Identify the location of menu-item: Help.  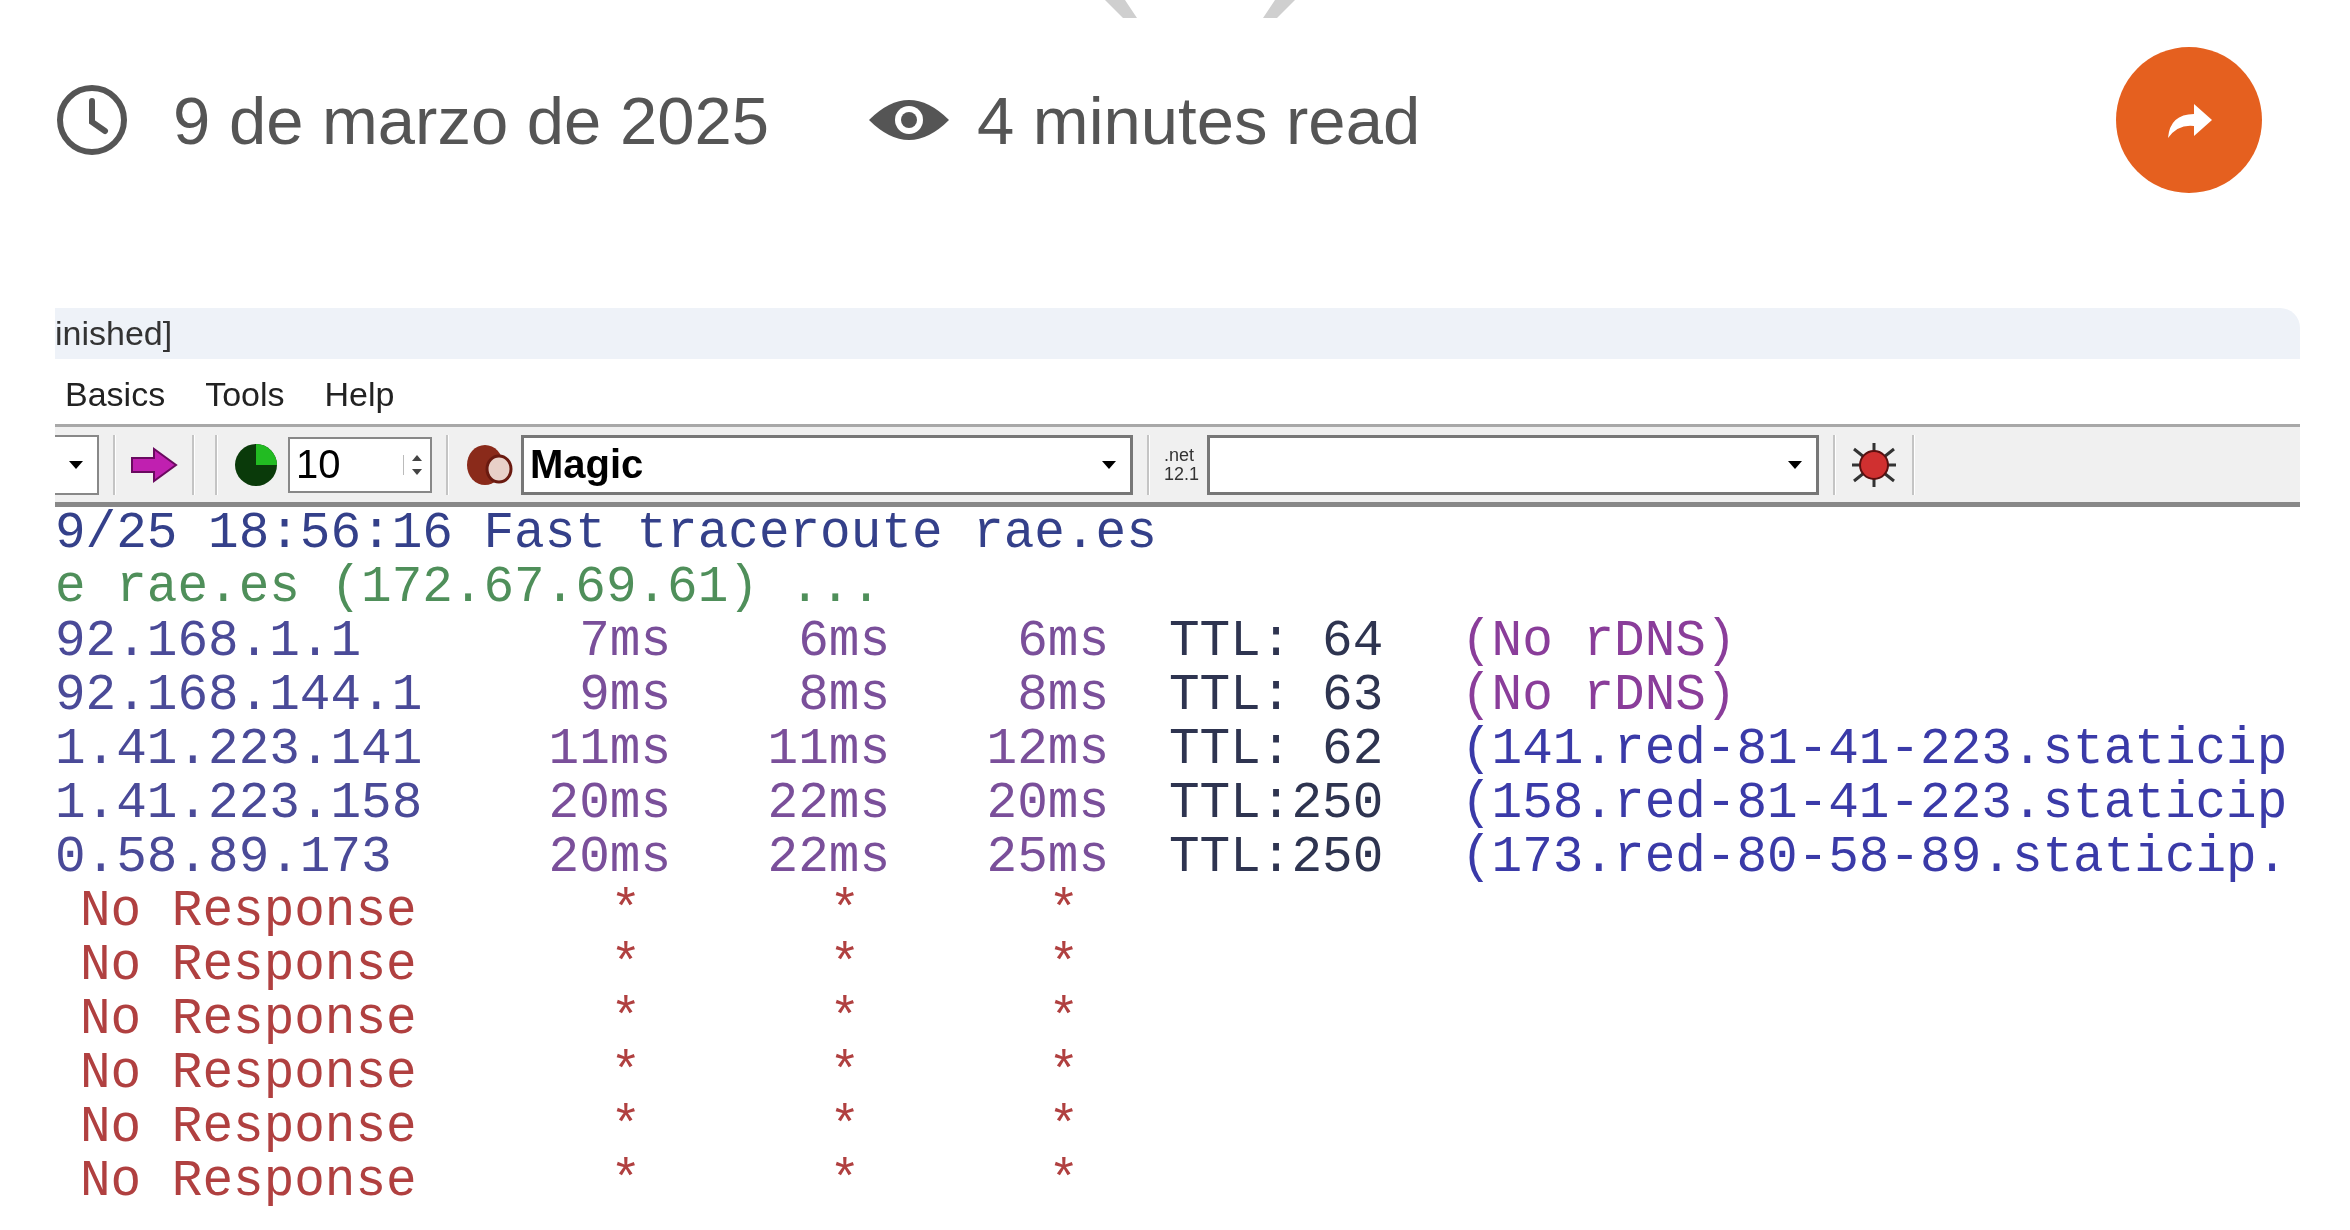
(359, 394).